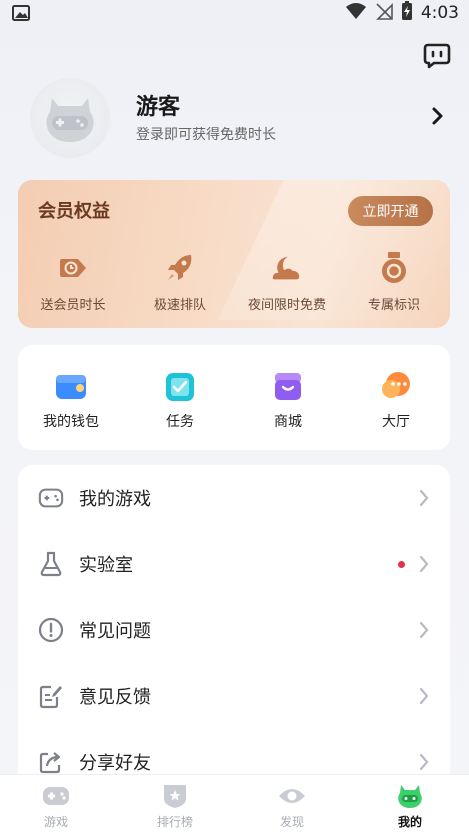  Describe the element at coordinates (292, 796) in the screenshot. I see `discover-tab-icon` at that location.